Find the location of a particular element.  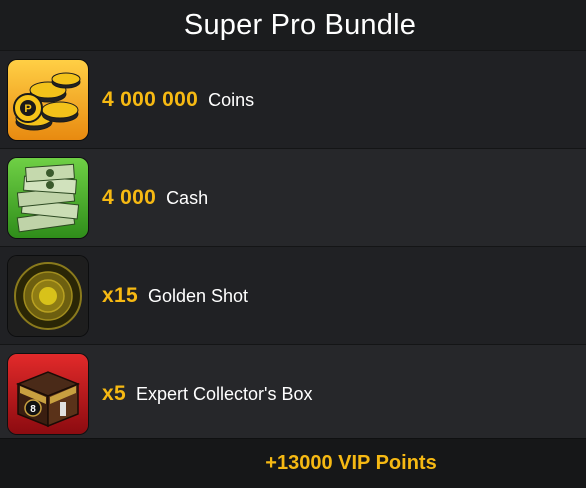

svg-text: 8 is located at coordinates (33, 409).